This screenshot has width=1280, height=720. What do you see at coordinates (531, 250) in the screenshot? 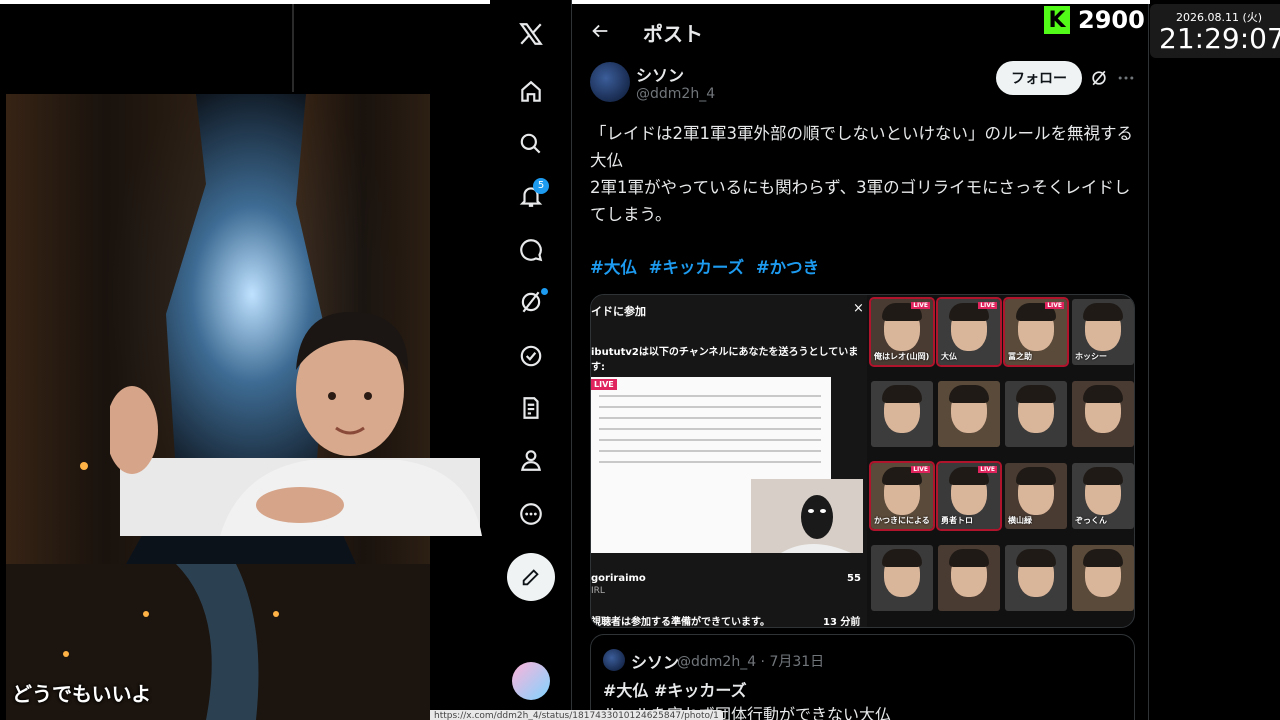
I see `messages-icon` at bounding box center [531, 250].